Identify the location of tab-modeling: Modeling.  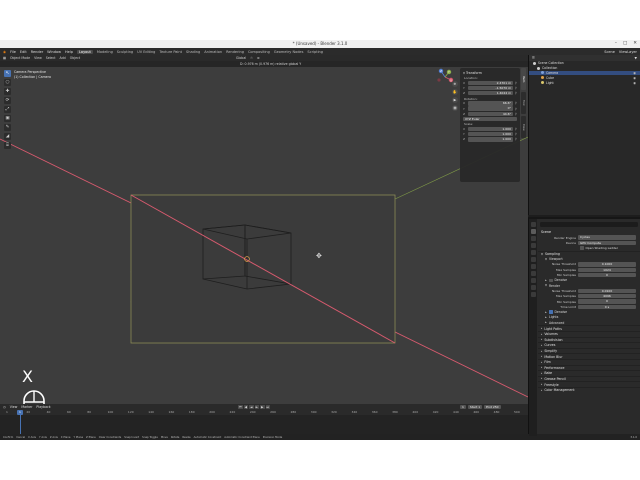
(105, 52).